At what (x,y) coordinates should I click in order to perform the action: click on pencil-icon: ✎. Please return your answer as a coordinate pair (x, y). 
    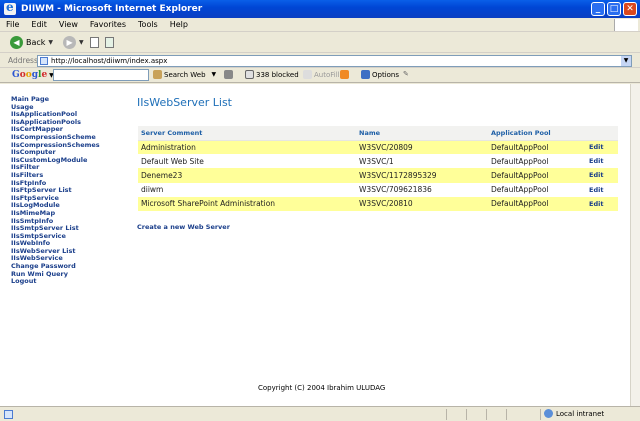
    Looking at the image, I should click on (406, 74).